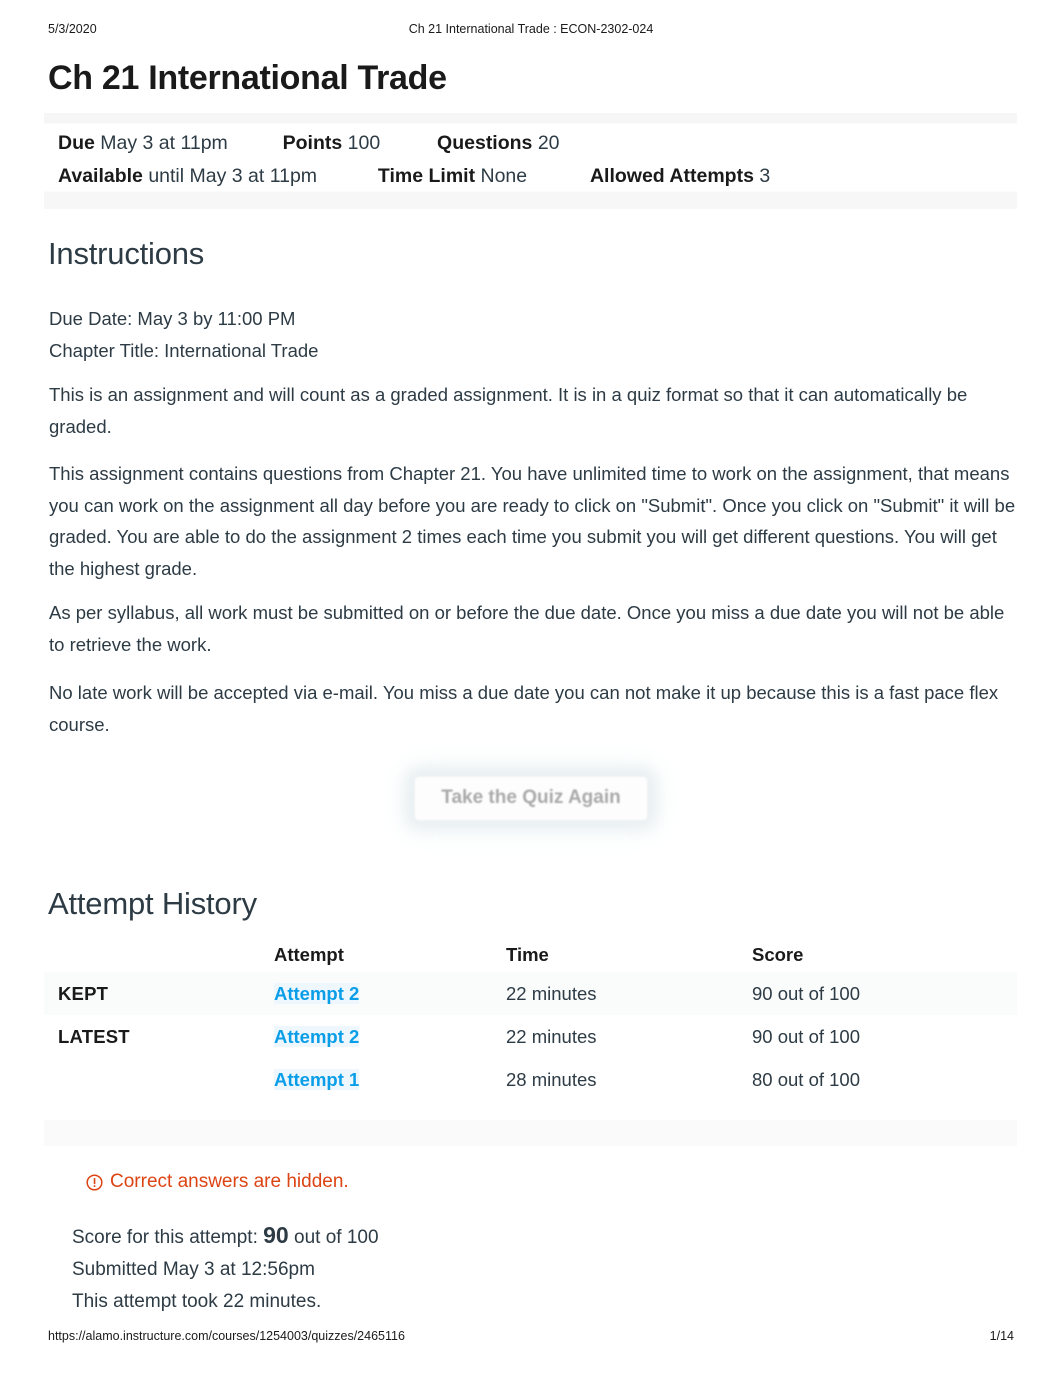  Describe the element at coordinates (94, 1182) in the screenshot. I see `warning-circle-icon` at that location.